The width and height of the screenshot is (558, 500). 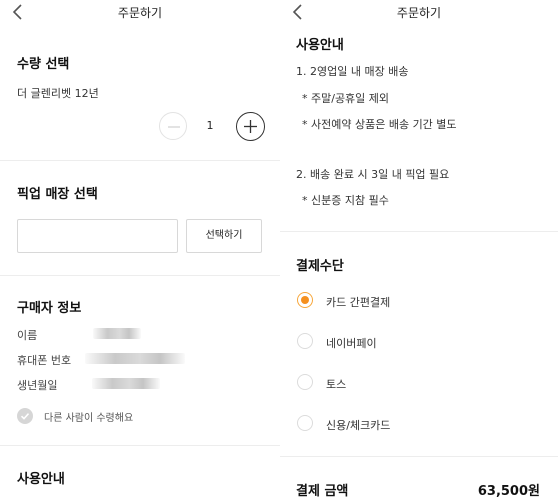 What do you see at coordinates (44, 360) in the screenshot?
I see `buyer-phone-label: 휴대폰 번호` at bounding box center [44, 360].